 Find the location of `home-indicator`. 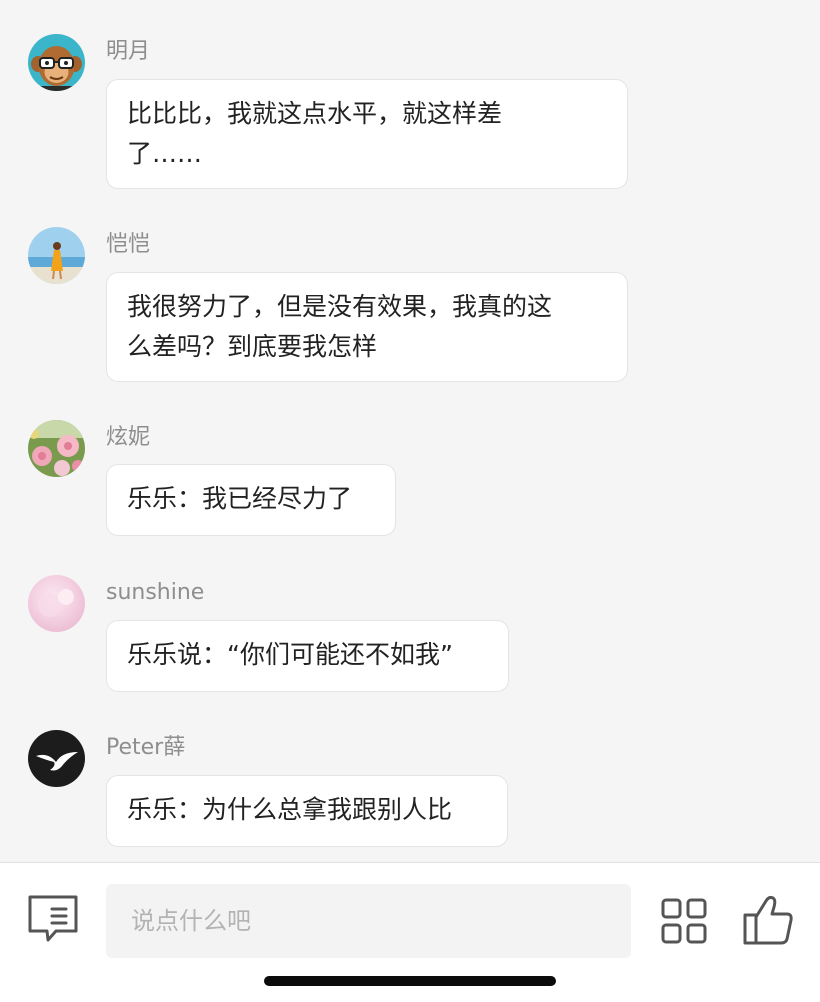

home-indicator is located at coordinates (410, 981).